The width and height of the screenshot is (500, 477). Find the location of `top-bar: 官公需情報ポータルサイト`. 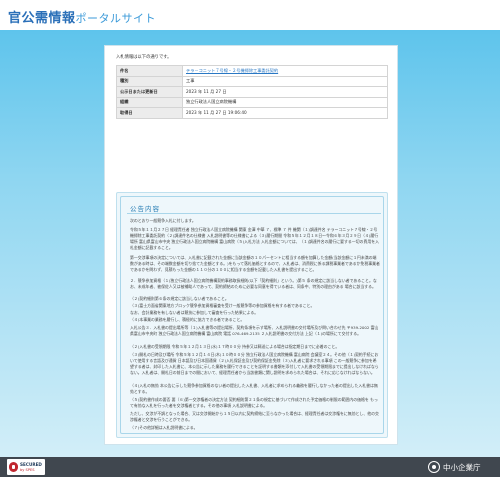

top-bar: 官公需情報ポータルサイト is located at coordinates (250, 15).